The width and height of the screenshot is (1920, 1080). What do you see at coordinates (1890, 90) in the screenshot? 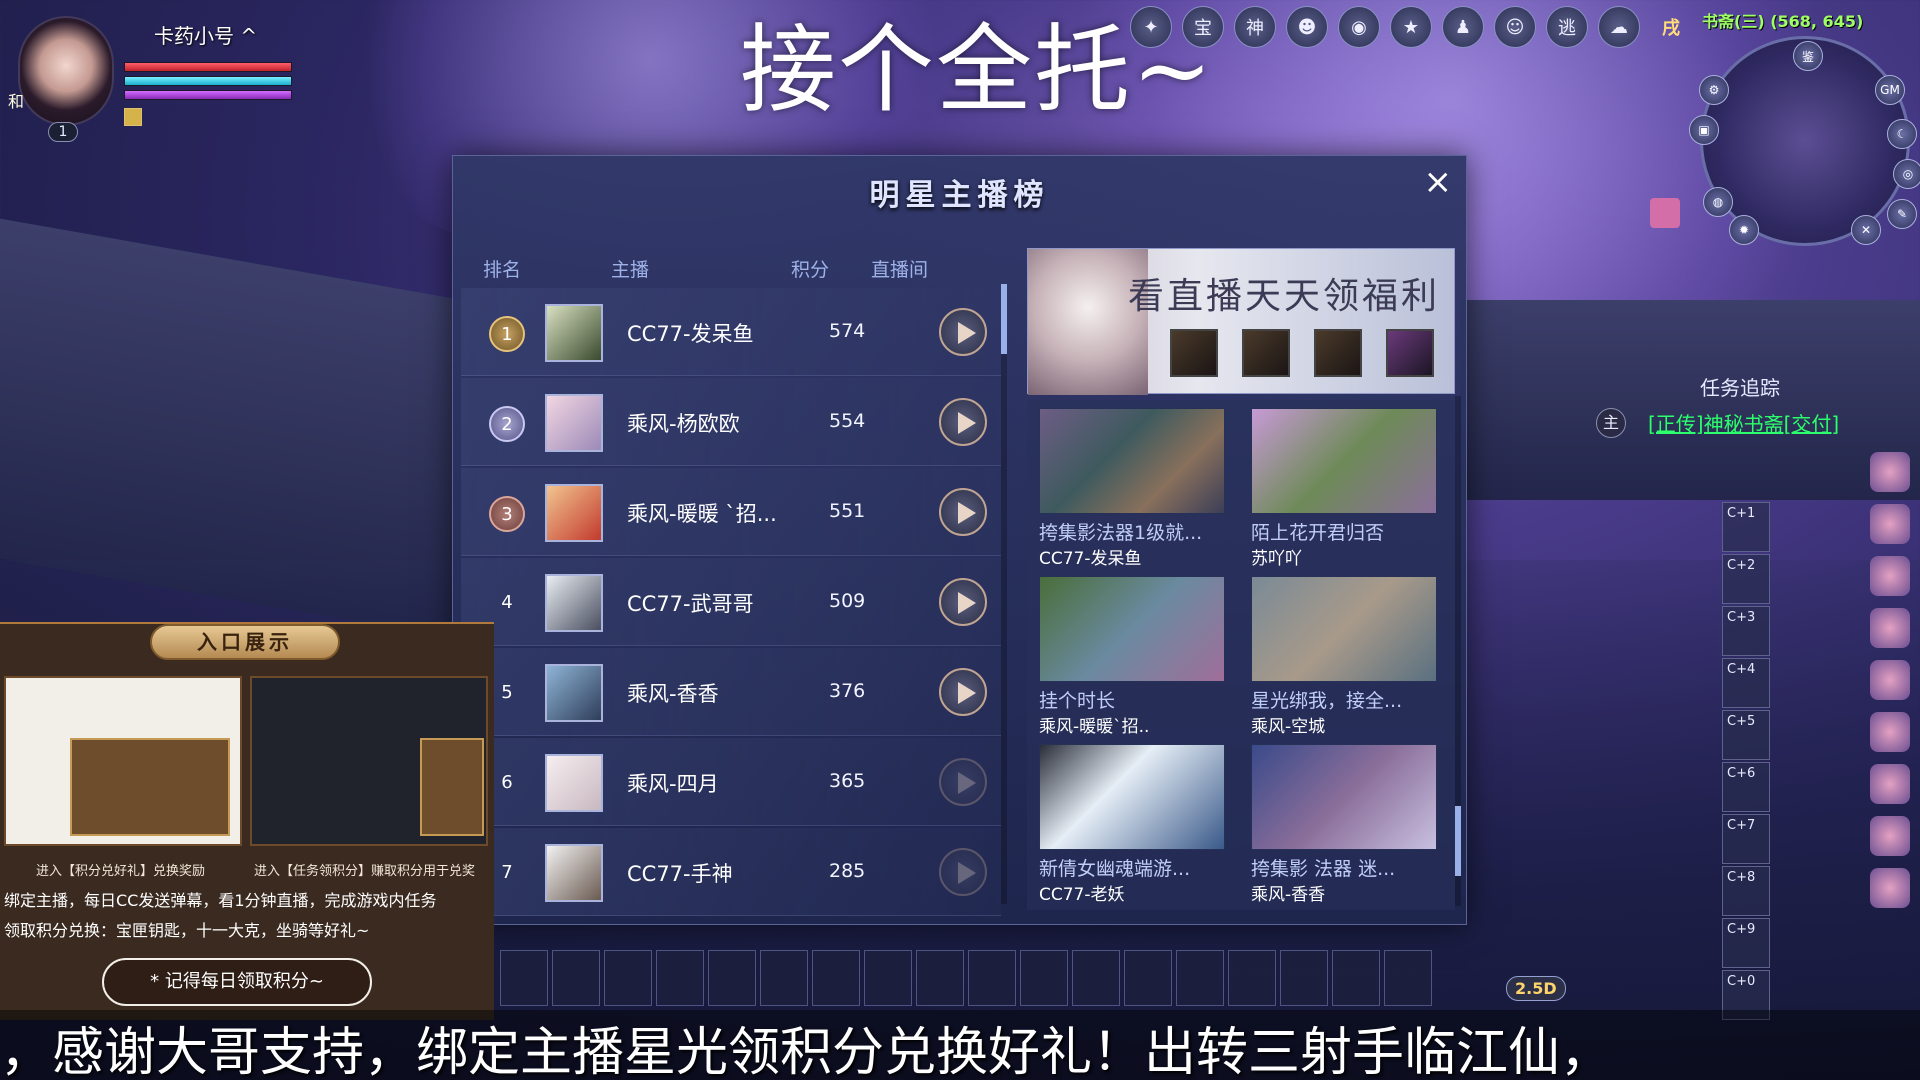
I see `gm-button: GM` at bounding box center [1890, 90].